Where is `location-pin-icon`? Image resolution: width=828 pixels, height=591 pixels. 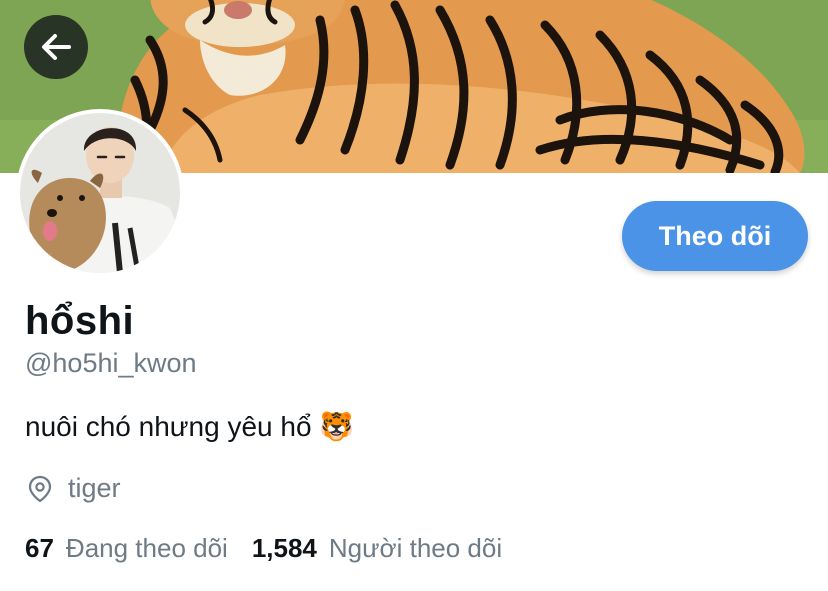
location-pin-icon is located at coordinates (40, 488).